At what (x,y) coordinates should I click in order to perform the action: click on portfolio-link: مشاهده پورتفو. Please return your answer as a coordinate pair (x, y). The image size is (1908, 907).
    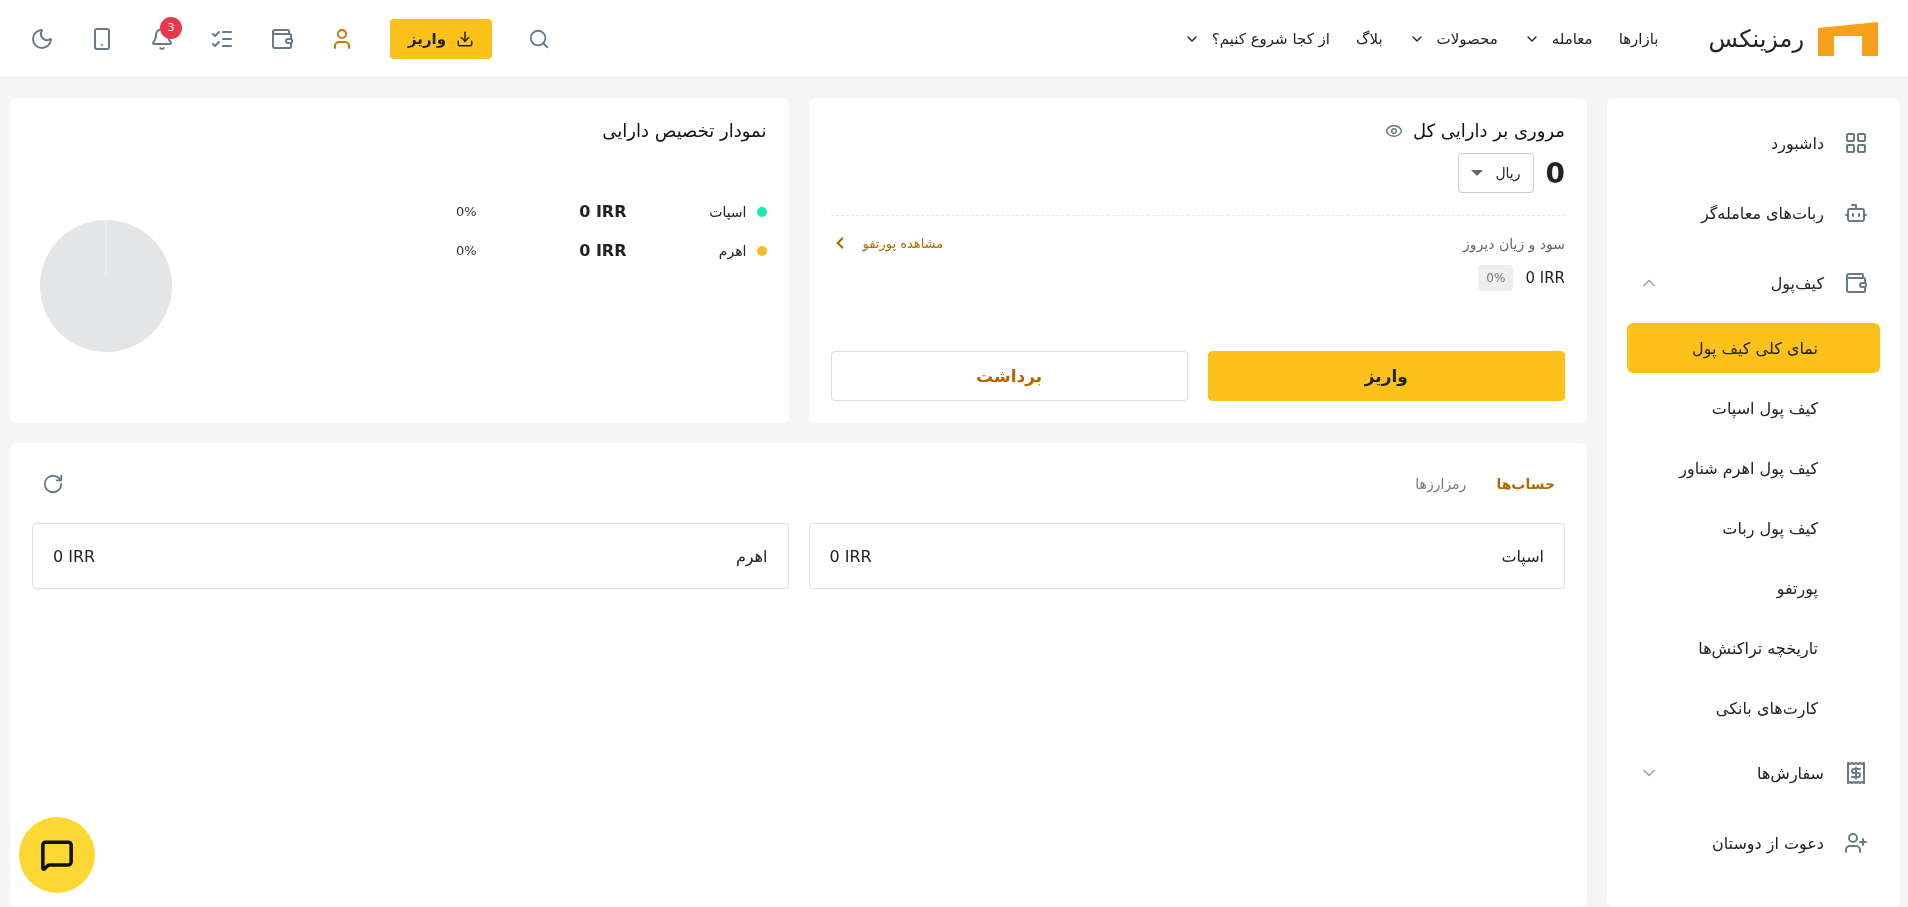
    Looking at the image, I should click on (887, 243).